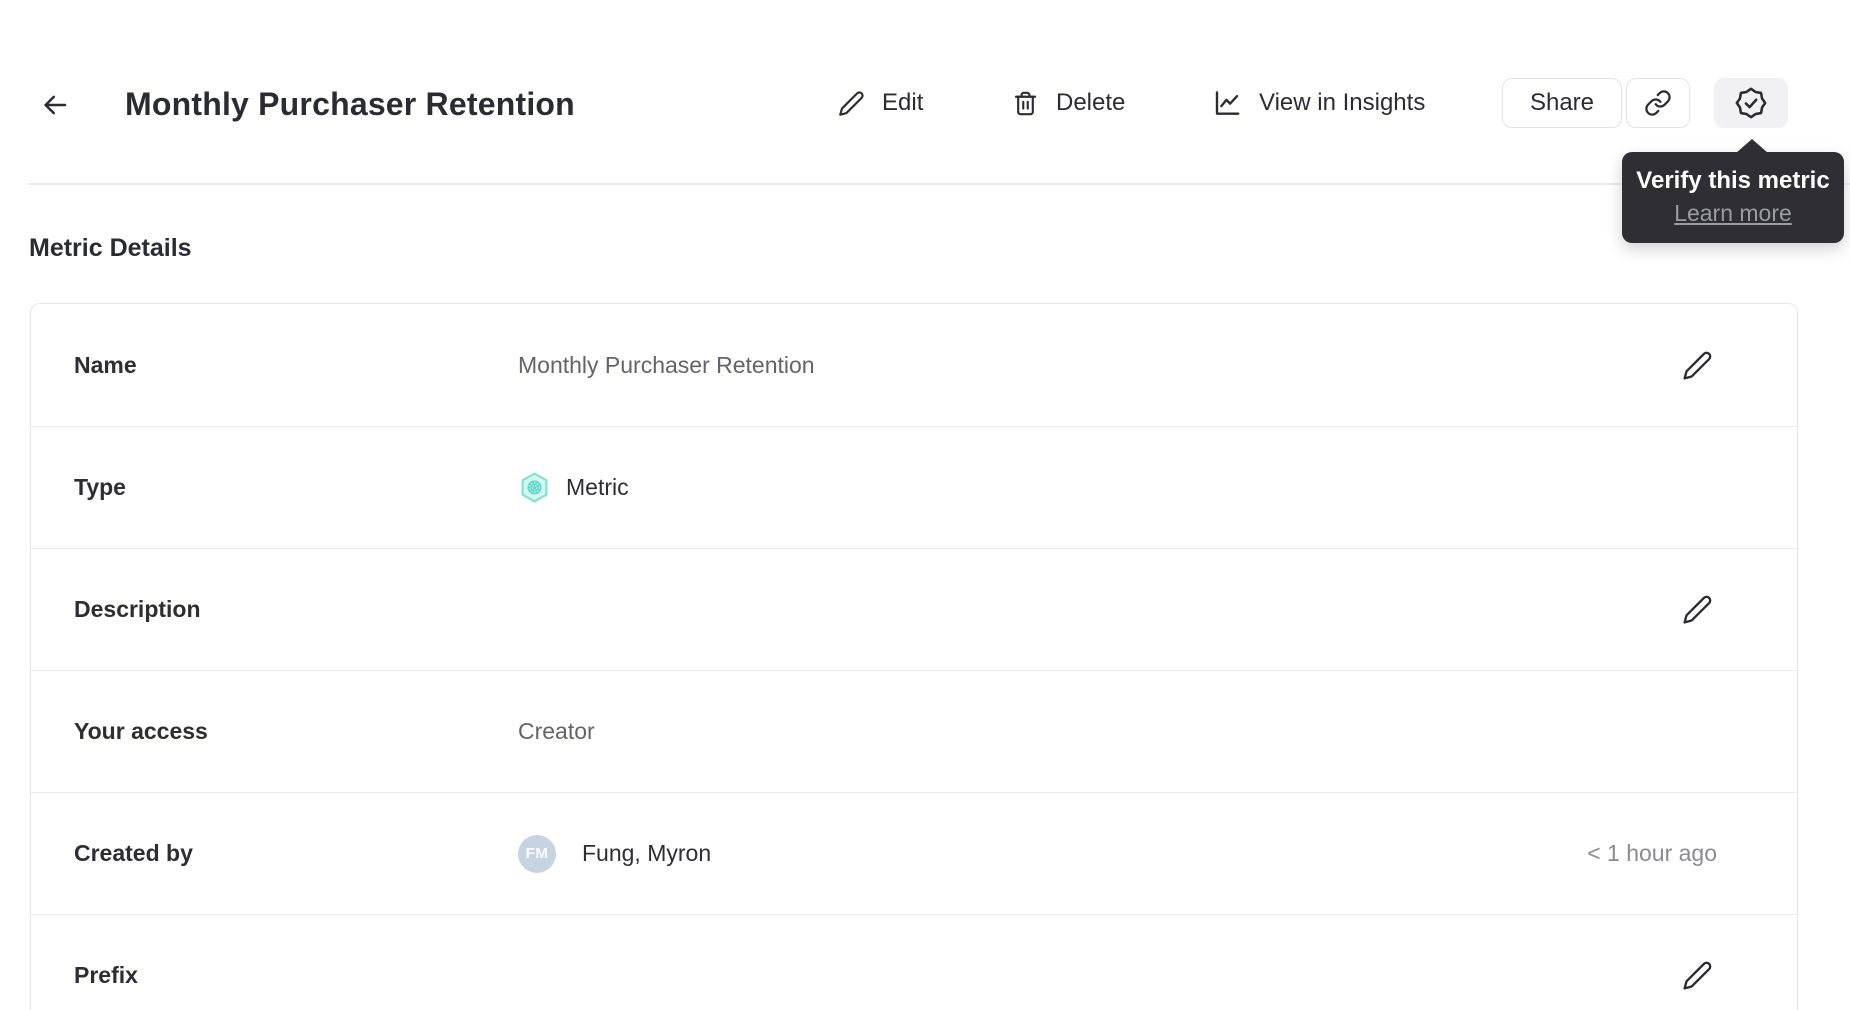 This screenshot has height=1010, width=1850. Describe the element at coordinates (1733, 180) in the screenshot. I see `tooltip-title: Verify this metric` at that location.